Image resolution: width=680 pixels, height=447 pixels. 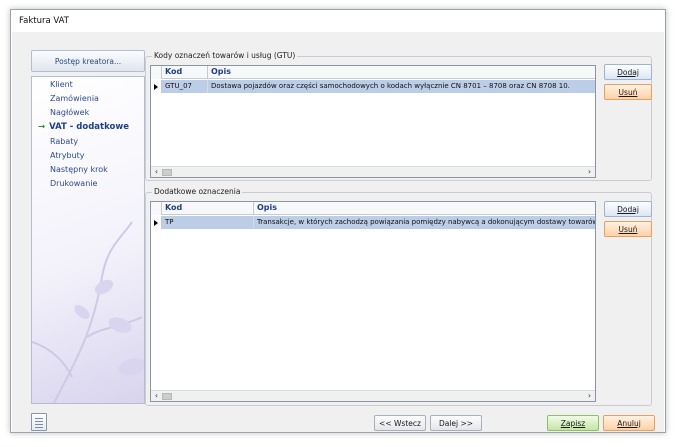 I want to click on gtu-remove-label: Usuń, so click(x=628, y=92).